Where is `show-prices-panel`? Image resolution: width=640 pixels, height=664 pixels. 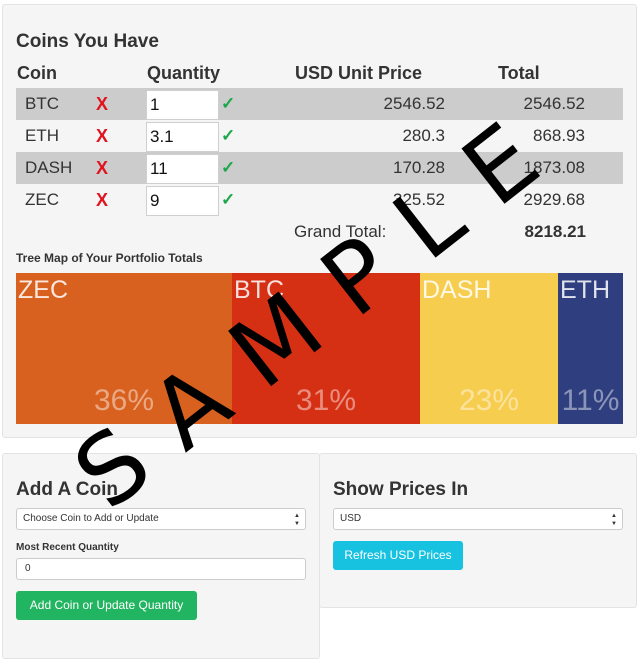
show-prices-panel is located at coordinates (478, 530).